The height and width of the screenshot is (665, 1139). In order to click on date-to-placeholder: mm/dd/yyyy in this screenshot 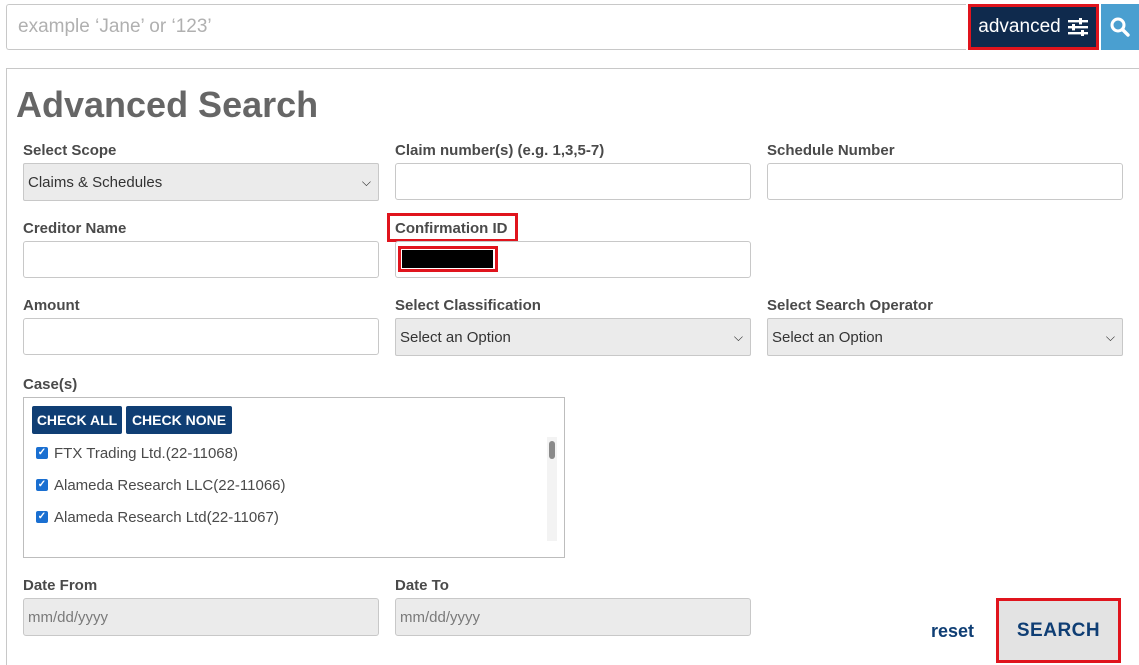, I will do `click(440, 617)`.